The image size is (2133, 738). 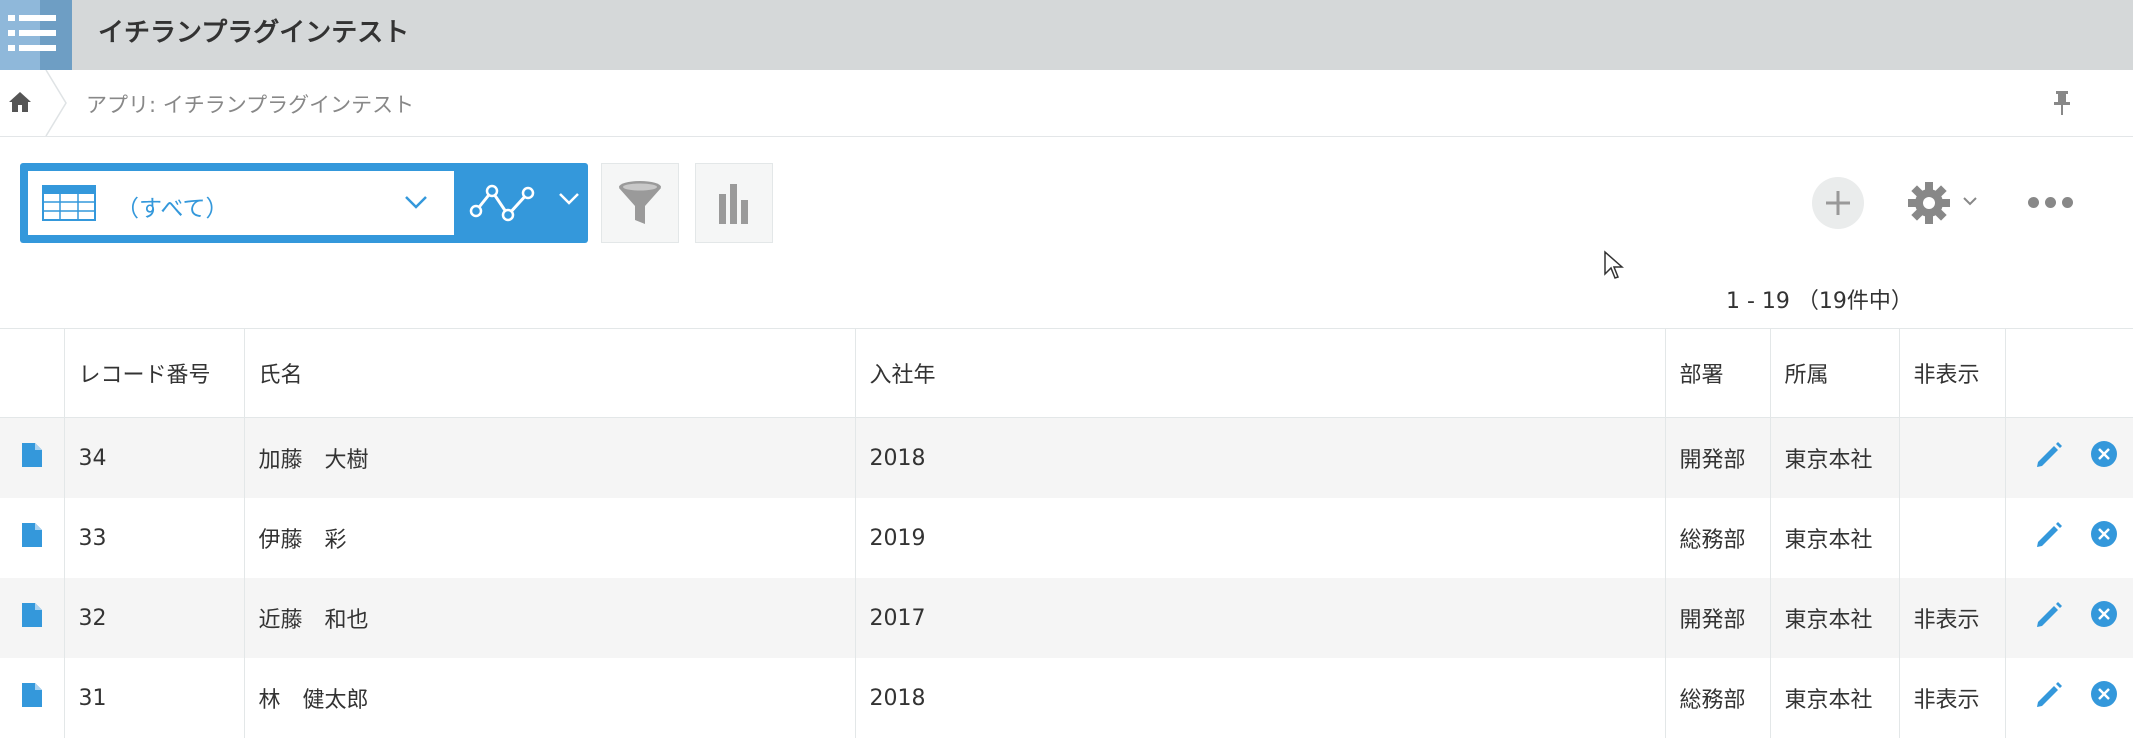 I want to click on more-icon, so click(x=2051, y=203).